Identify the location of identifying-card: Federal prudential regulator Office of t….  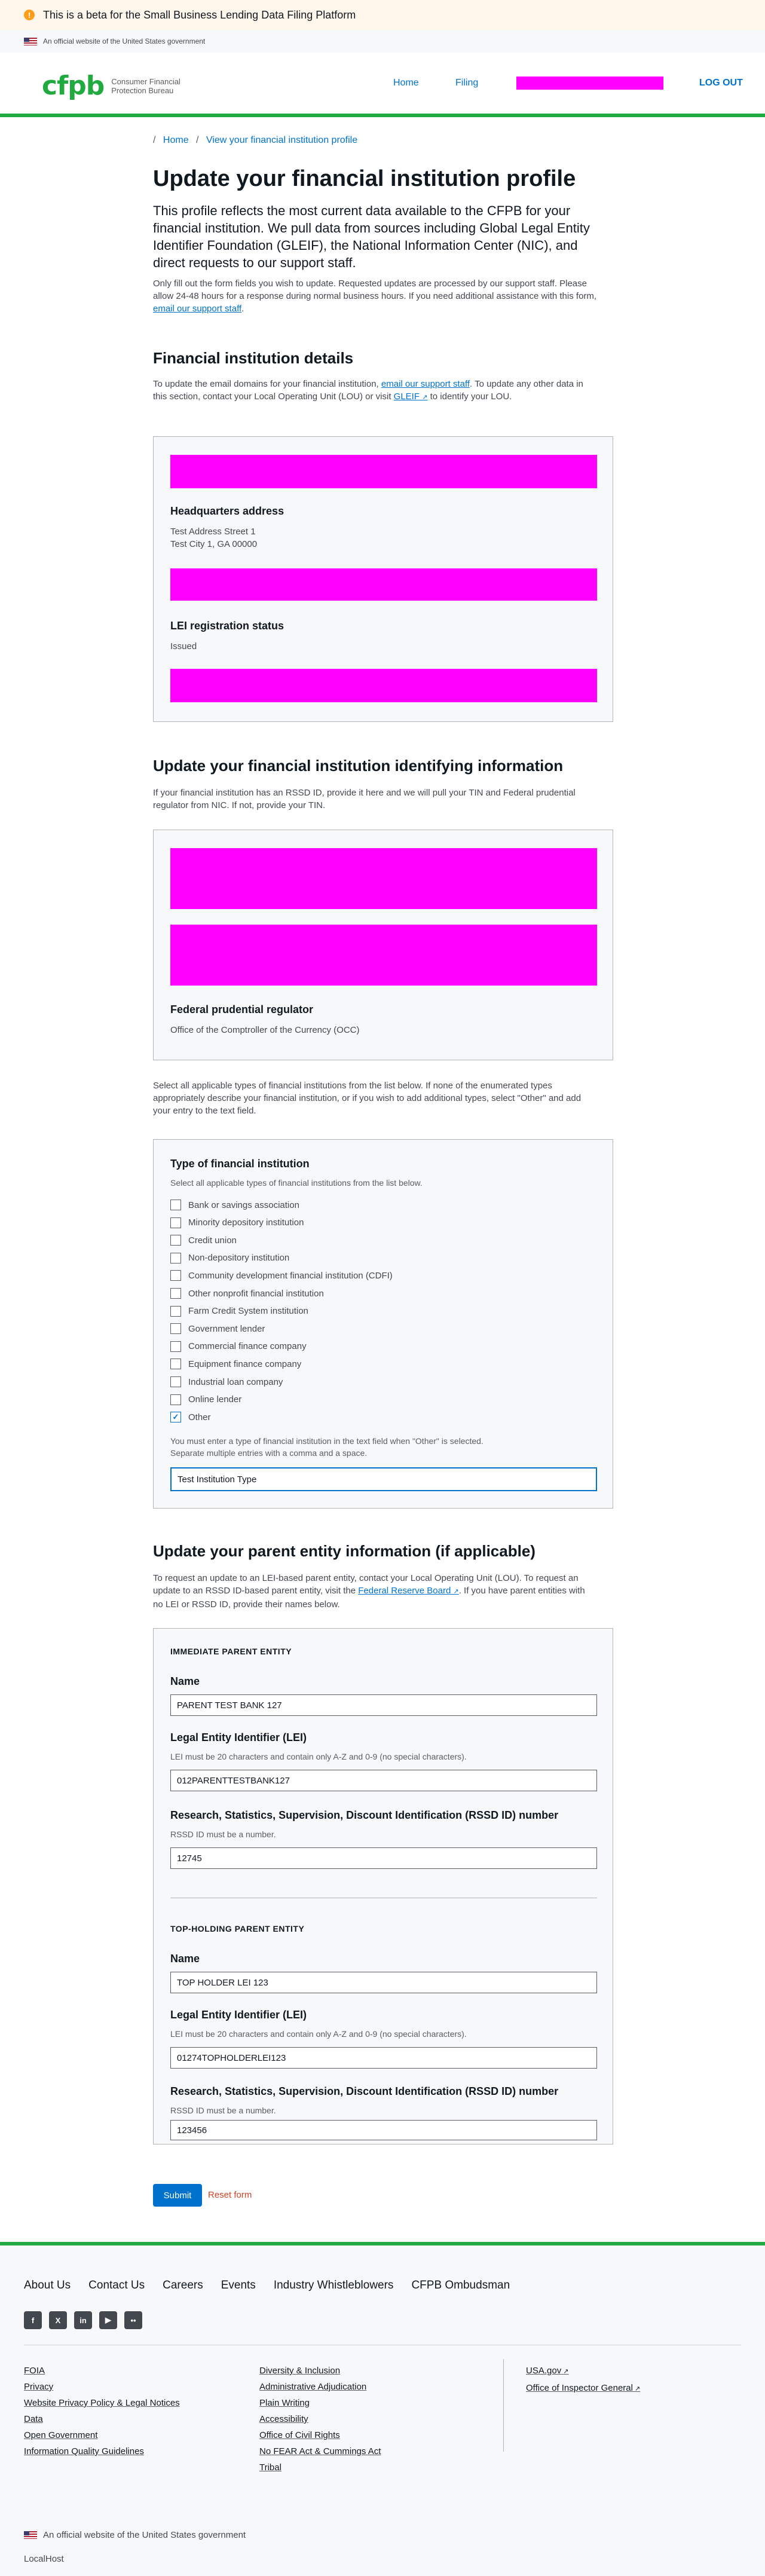
(383, 945).